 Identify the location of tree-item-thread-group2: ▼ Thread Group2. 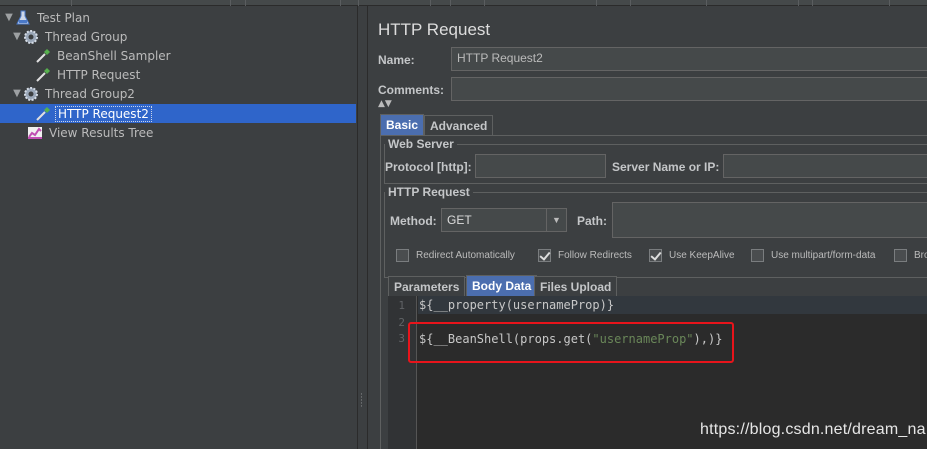
(74, 93).